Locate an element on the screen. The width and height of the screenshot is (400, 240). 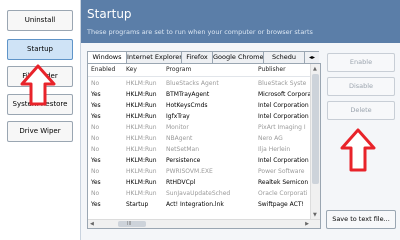
cell-publisher: Nero AG is located at coordinates (270, 138).